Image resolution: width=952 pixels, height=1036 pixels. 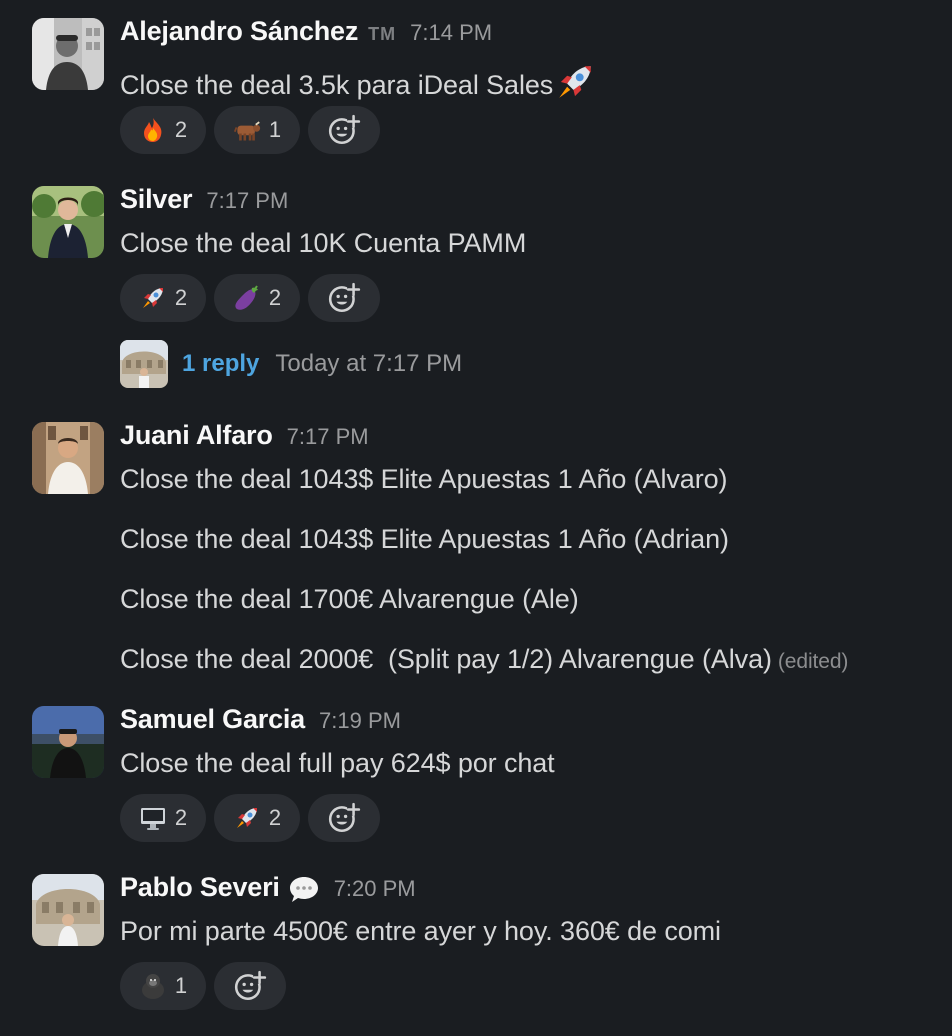 What do you see at coordinates (375, 889) in the screenshot?
I see `timestamp: 7:20 PM` at bounding box center [375, 889].